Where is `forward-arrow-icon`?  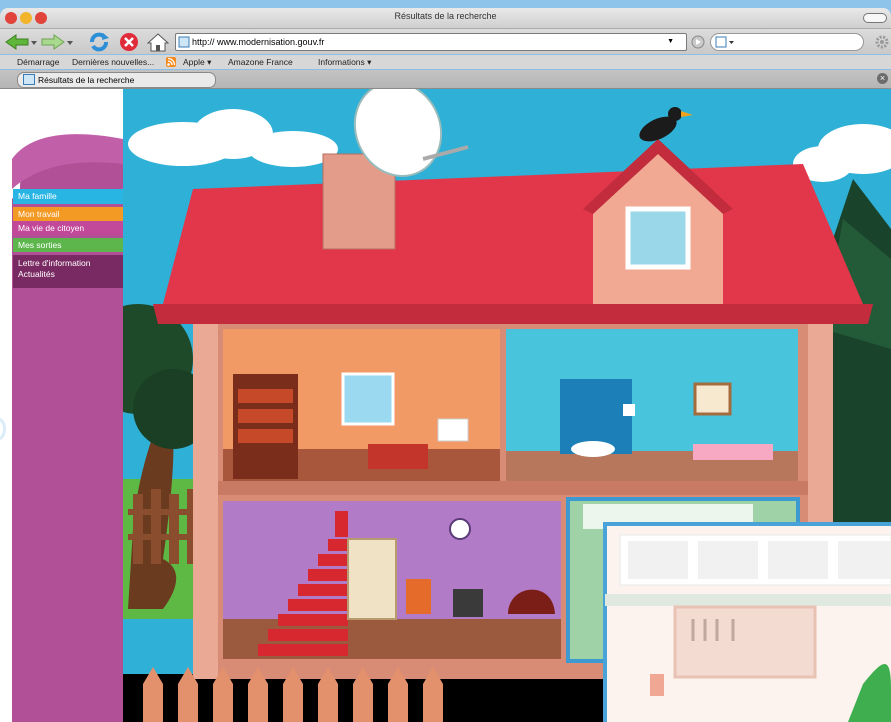
forward-arrow-icon is located at coordinates (57, 42).